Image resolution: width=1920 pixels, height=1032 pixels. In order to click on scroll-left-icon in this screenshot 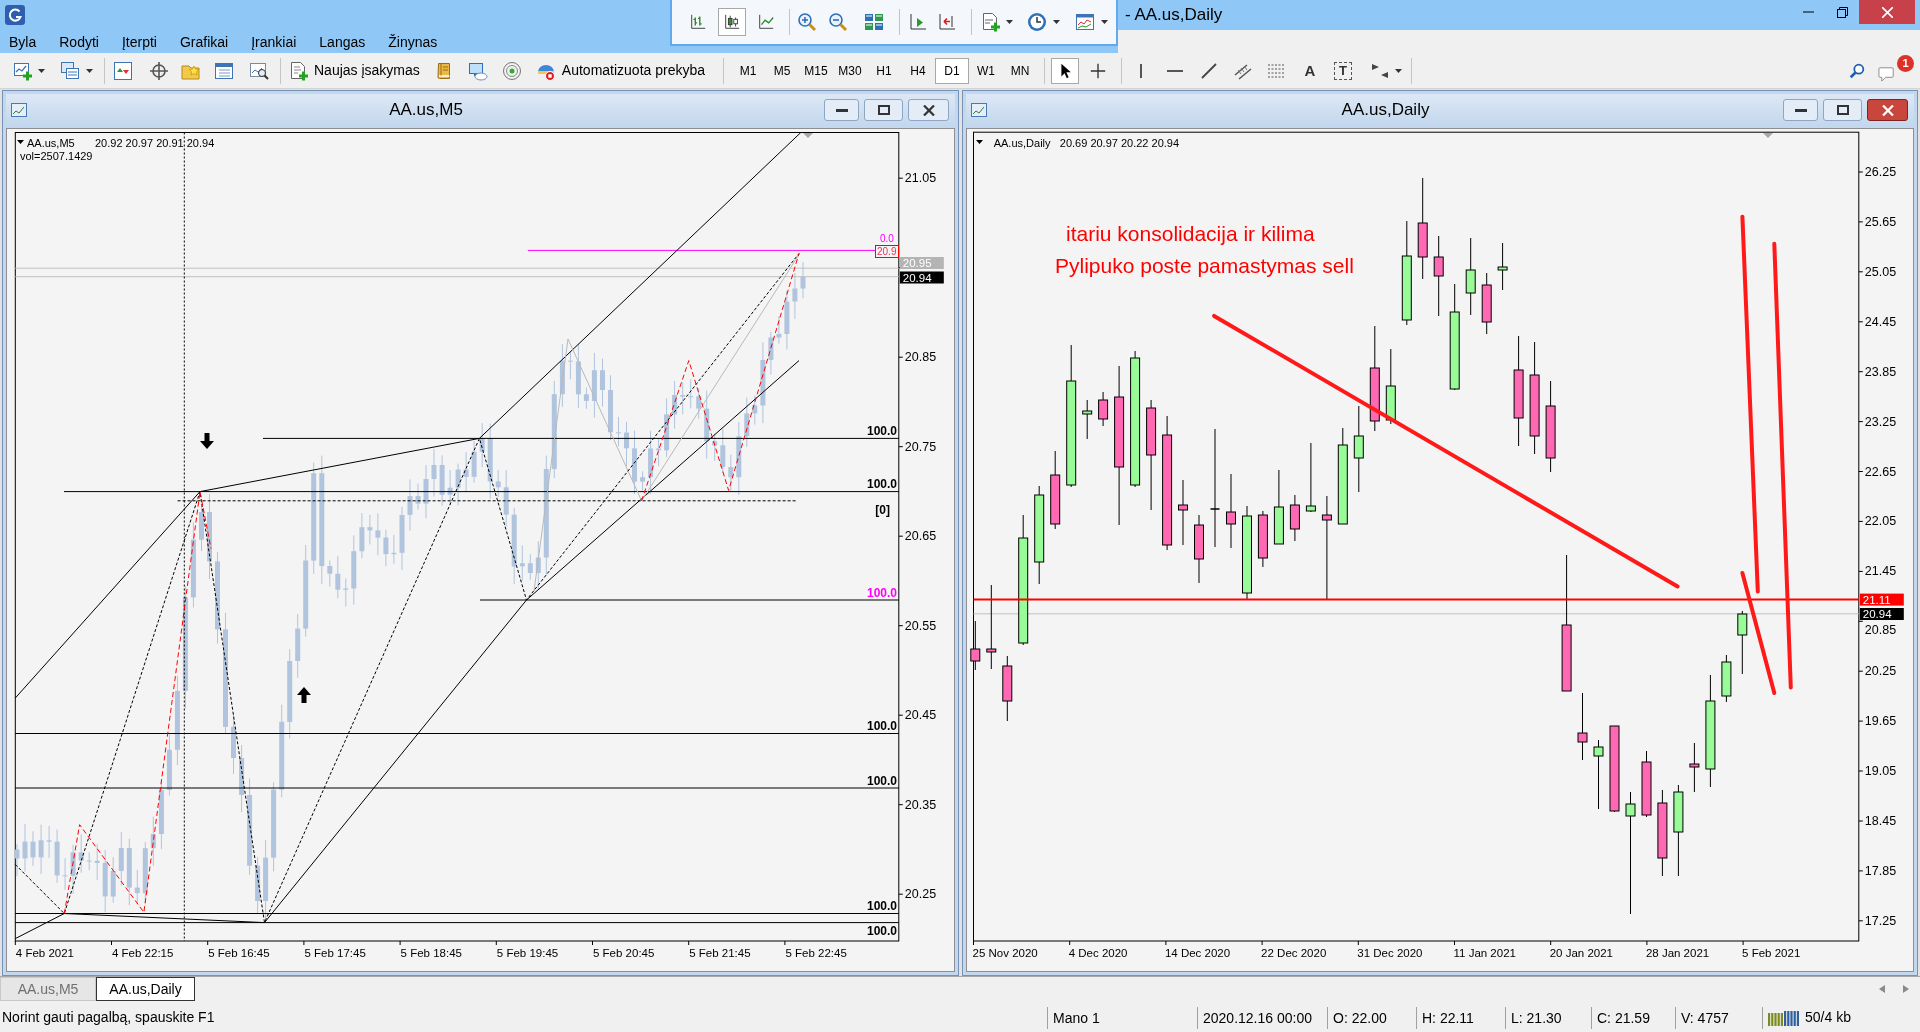, I will do `click(1882, 989)`.